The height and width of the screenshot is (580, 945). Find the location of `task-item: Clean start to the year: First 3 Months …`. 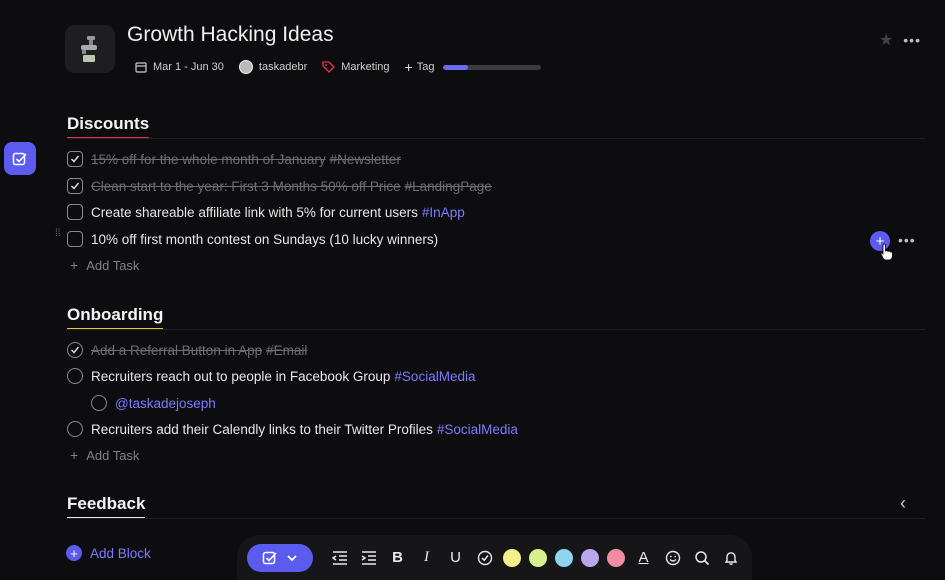

task-item: Clean start to the year: First 3 Months … is located at coordinates (279, 186).